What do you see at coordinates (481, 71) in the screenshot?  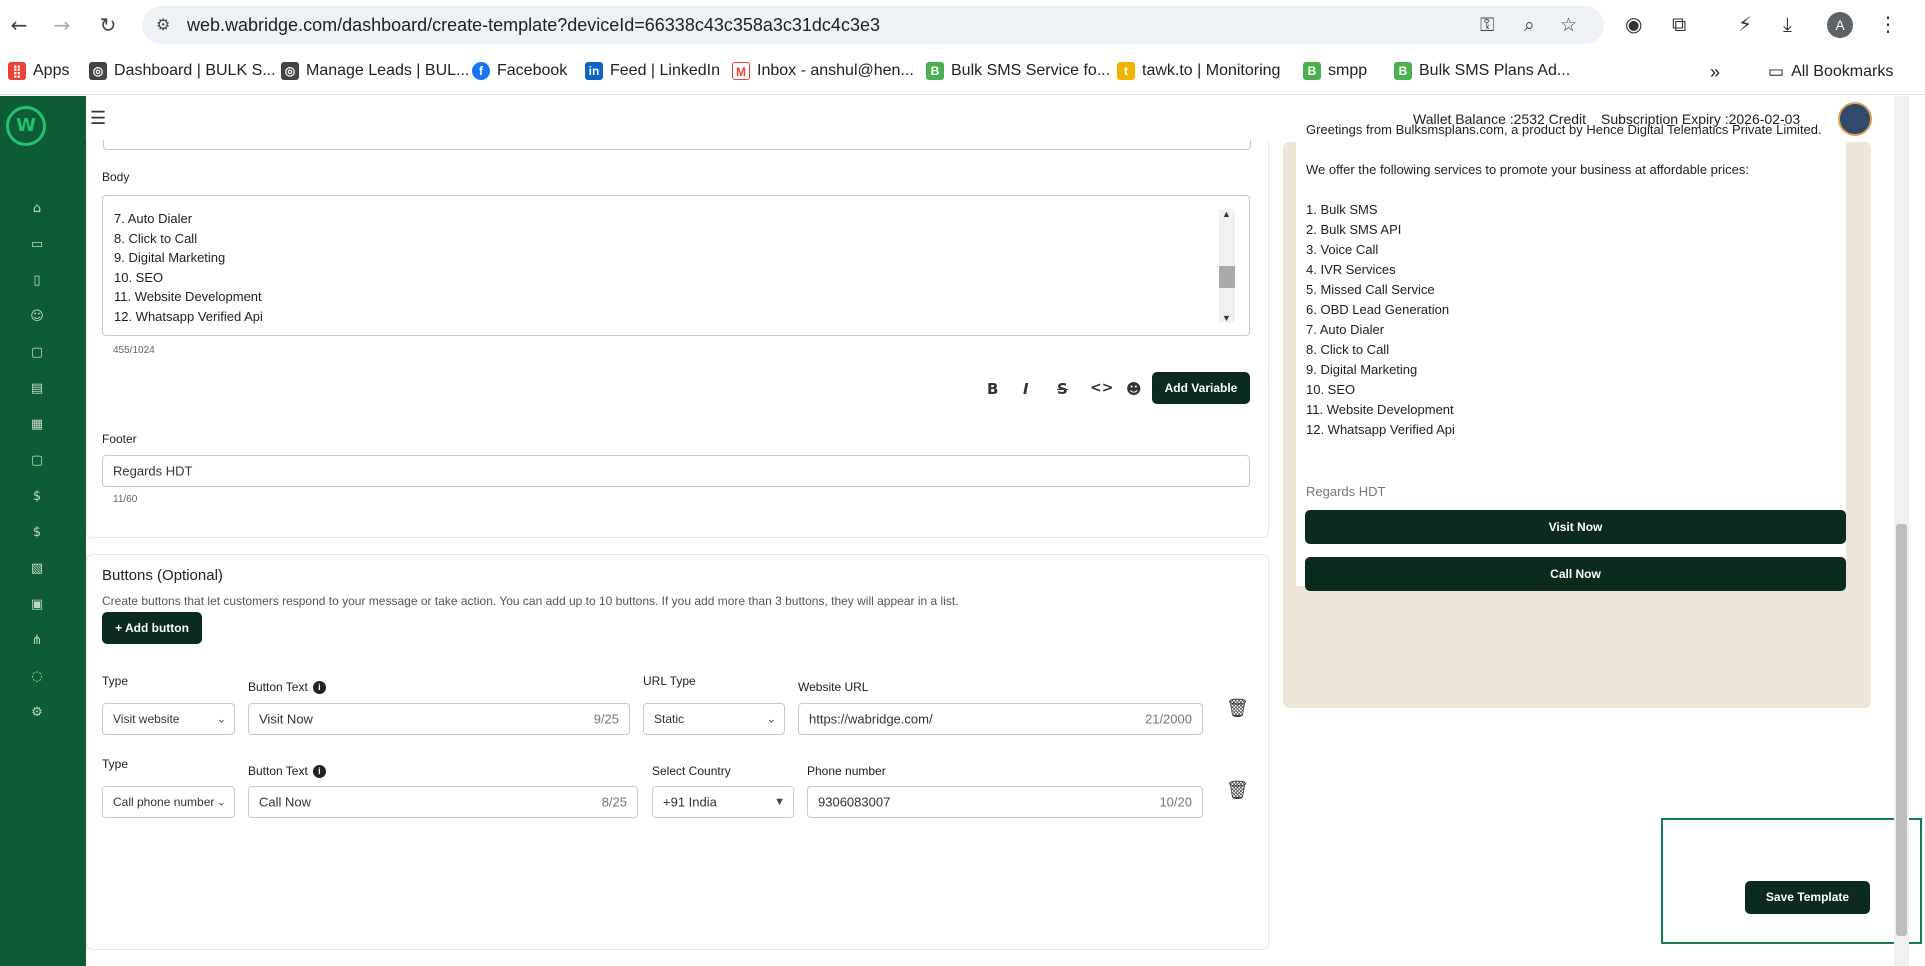 I see `facebook-icon: f` at bounding box center [481, 71].